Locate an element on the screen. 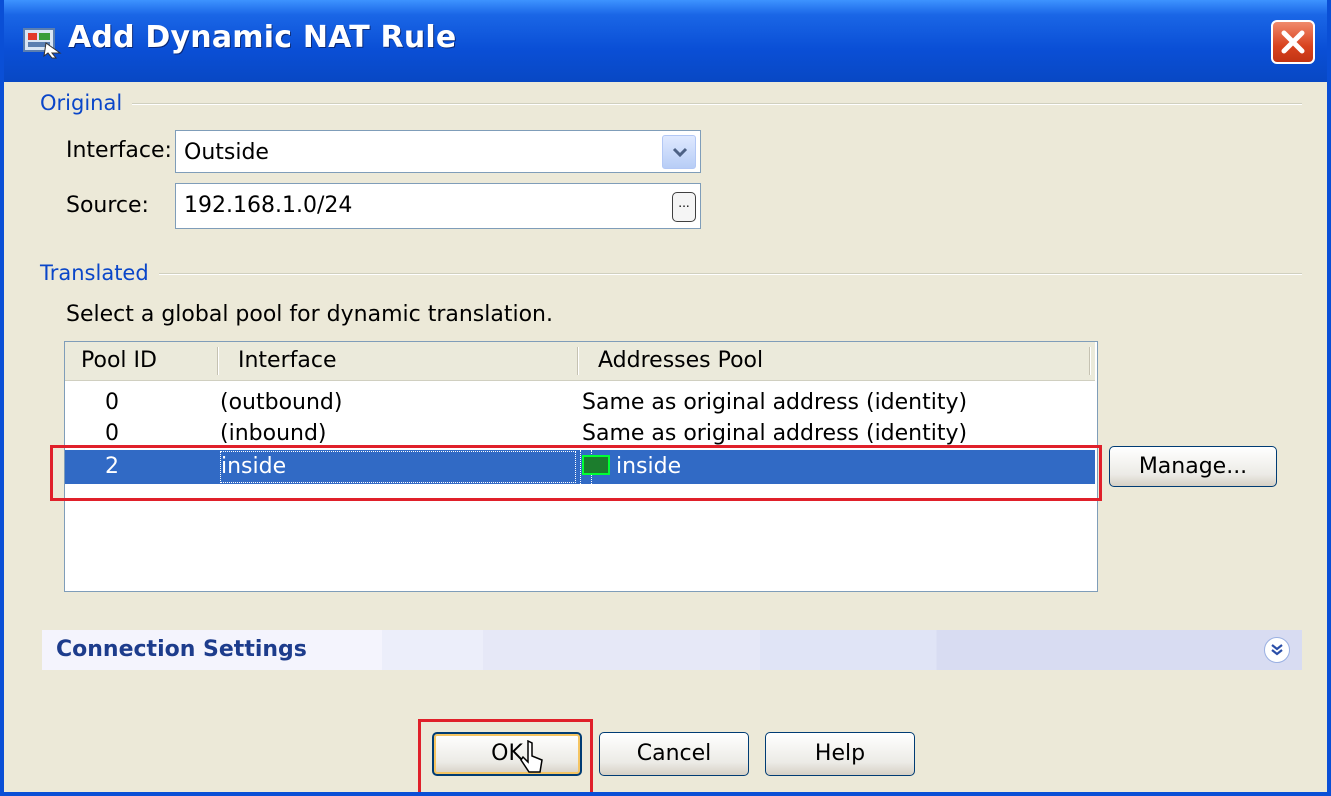  close-button is located at coordinates (1293, 42).